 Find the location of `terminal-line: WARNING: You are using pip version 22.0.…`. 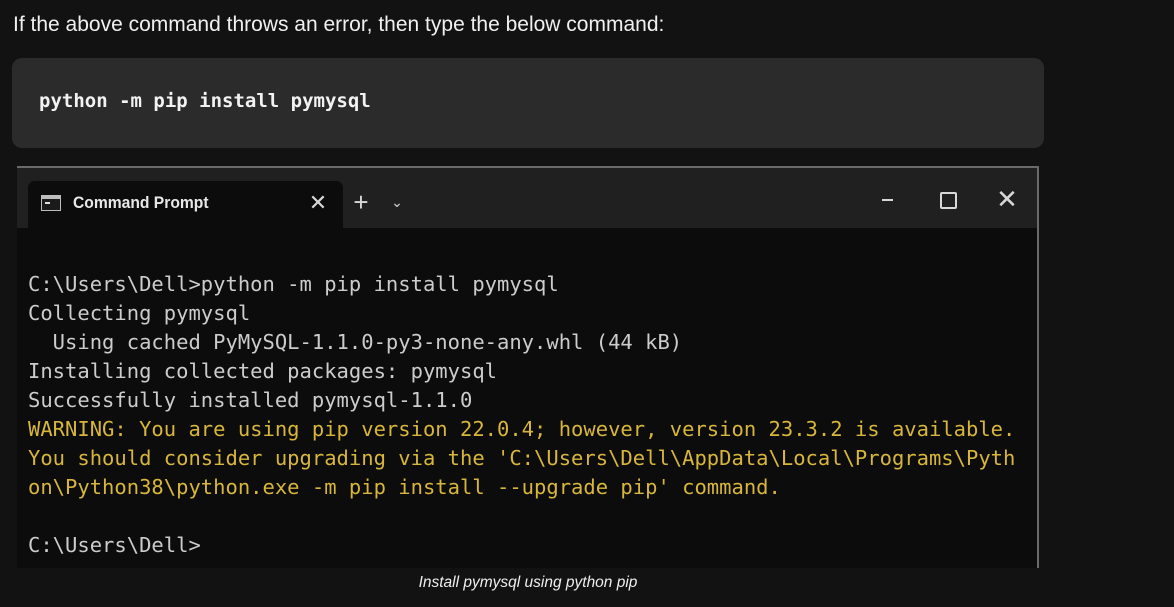

terminal-line: WARNING: You are using pip version 22.0.… is located at coordinates (522, 429).